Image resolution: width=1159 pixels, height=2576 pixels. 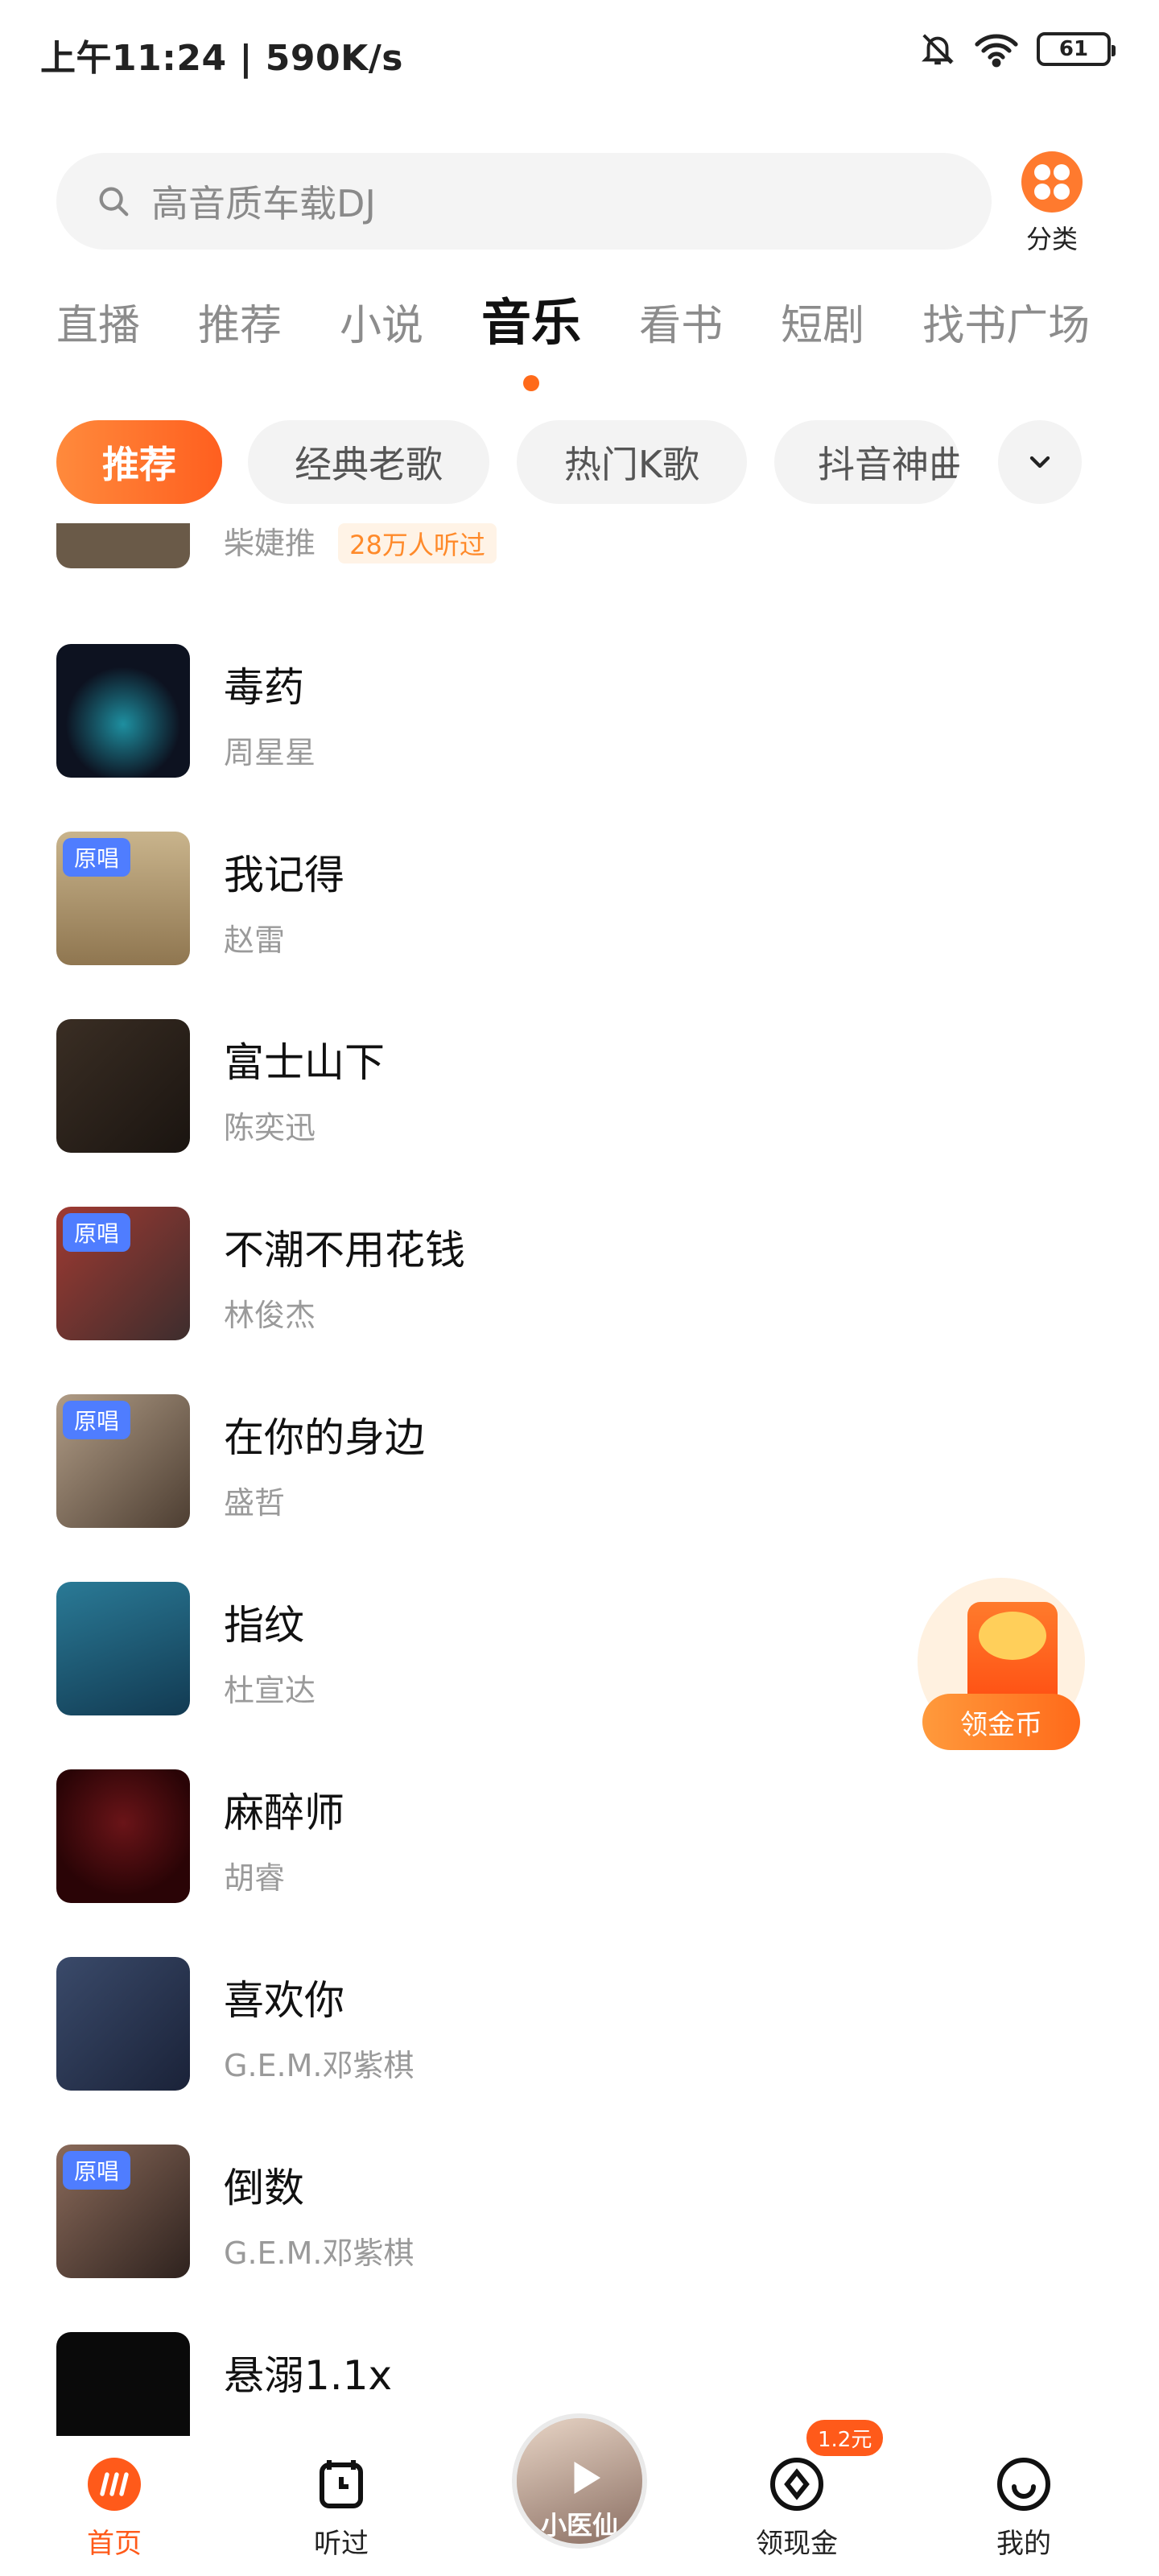 I want to click on chip-hot-karaoke: 热门K歌, so click(x=632, y=462).